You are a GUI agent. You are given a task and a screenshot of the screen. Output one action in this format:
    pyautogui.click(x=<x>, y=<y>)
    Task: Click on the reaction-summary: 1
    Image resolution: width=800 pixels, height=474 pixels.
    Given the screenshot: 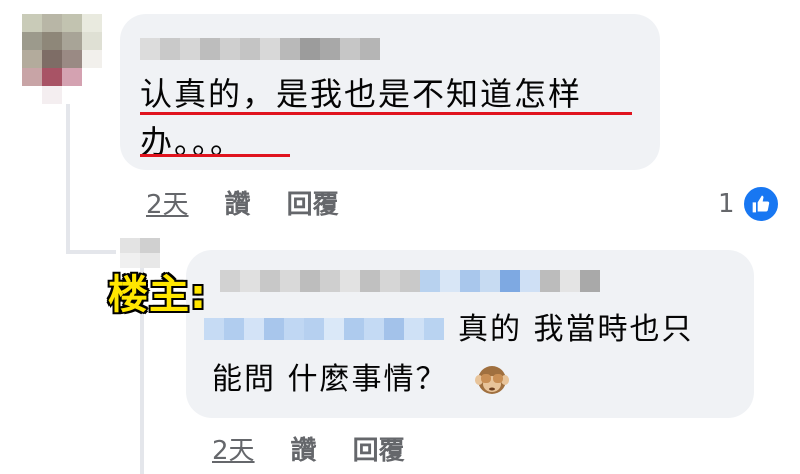 What is the action you would take?
    pyautogui.click(x=749, y=204)
    